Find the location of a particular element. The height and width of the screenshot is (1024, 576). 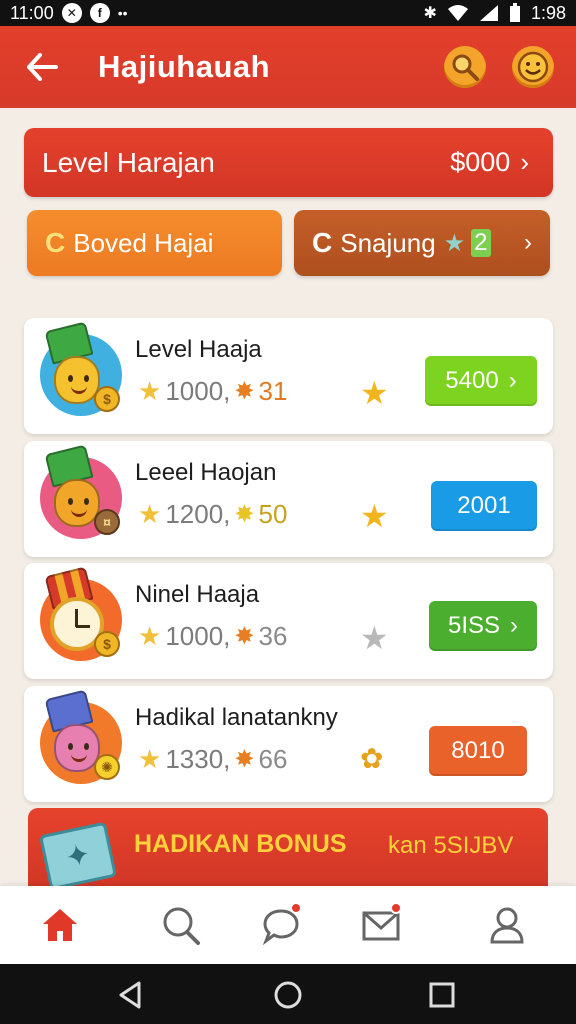

item-action-button: 2001 is located at coordinates (484, 506).